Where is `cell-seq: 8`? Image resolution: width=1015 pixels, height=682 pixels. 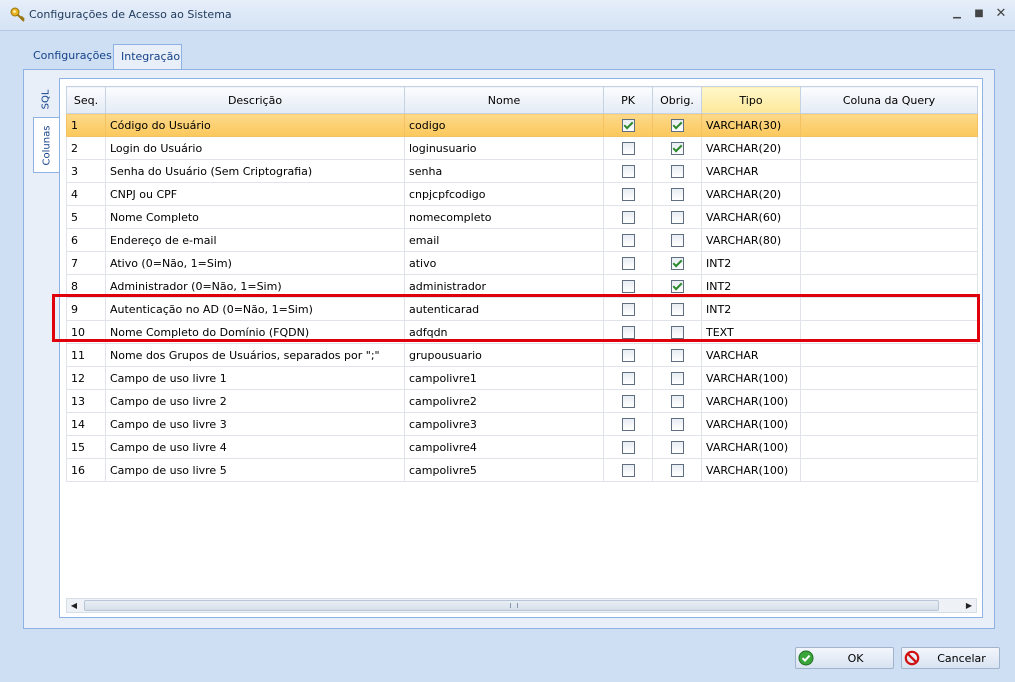 cell-seq: 8 is located at coordinates (86, 286).